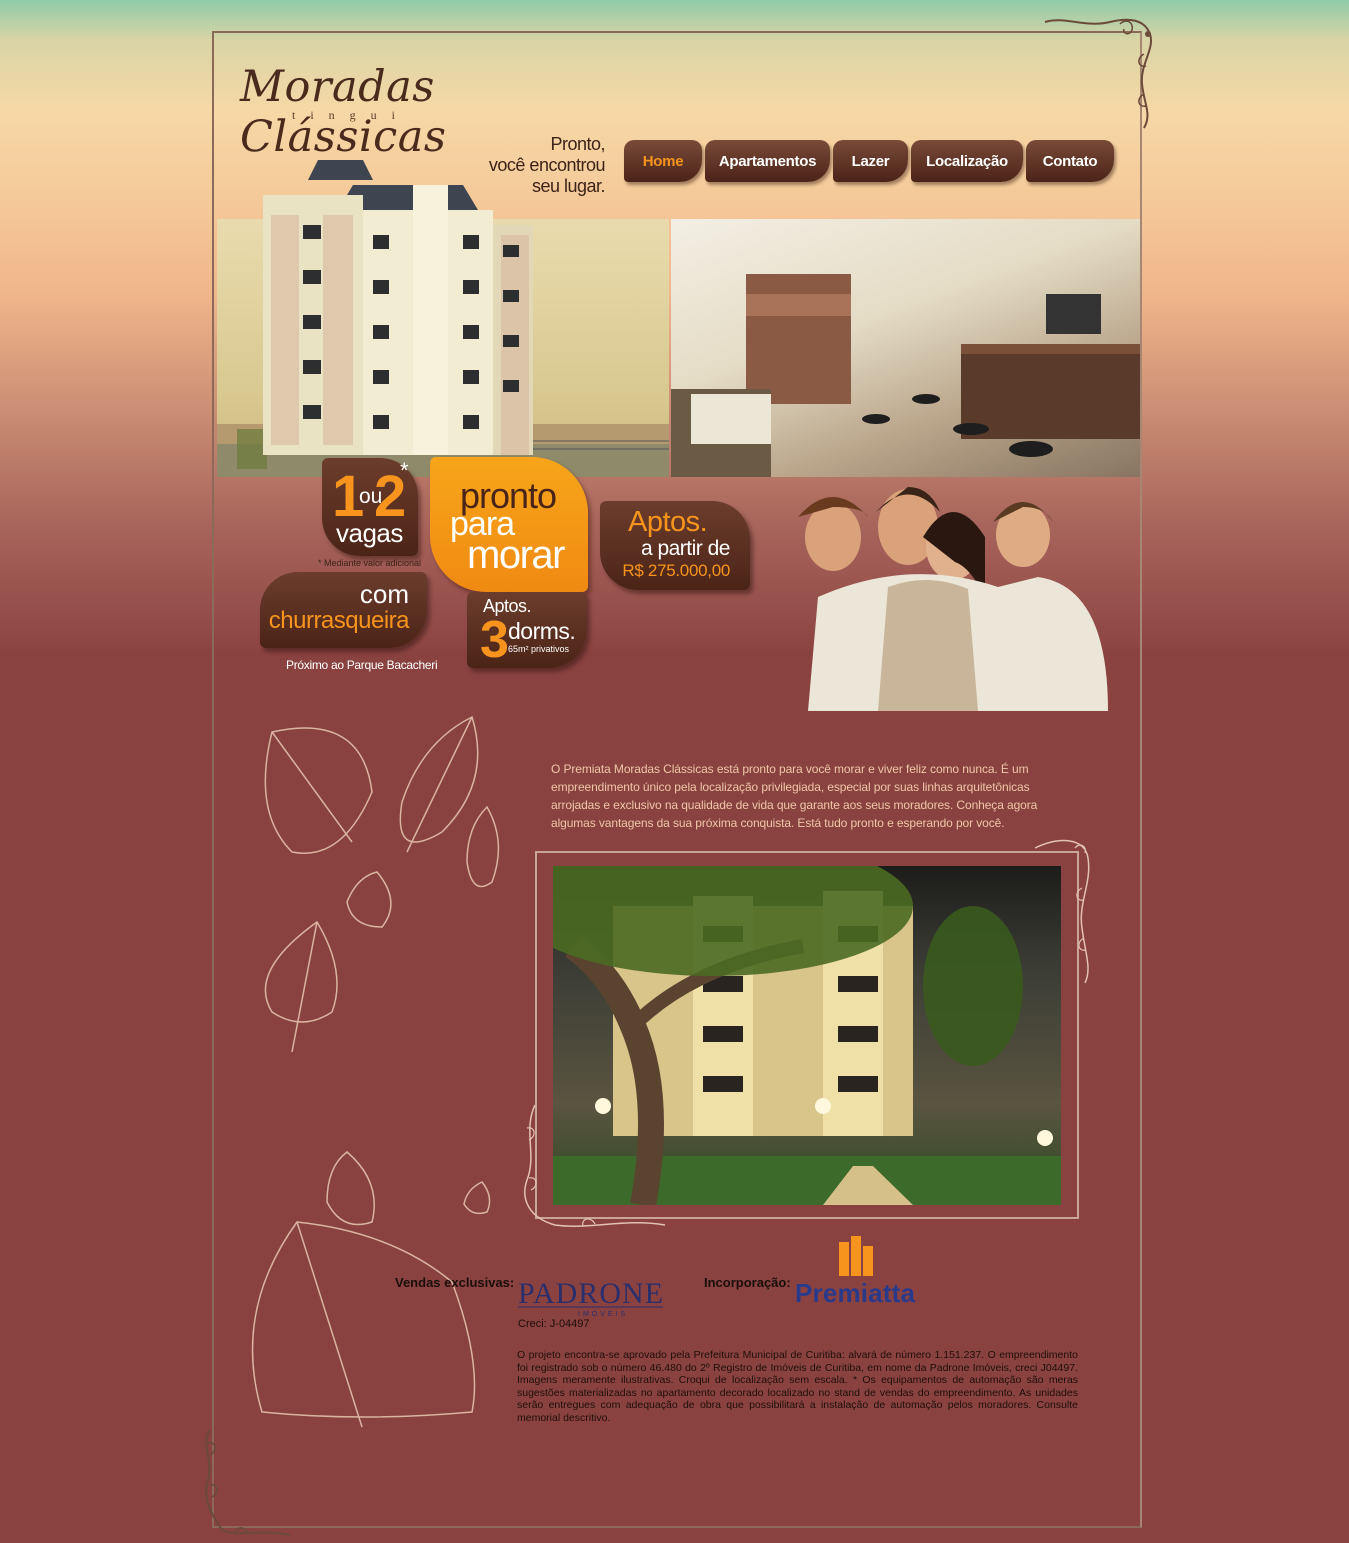 The width and height of the screenshot is (1349, 1543). Describe the element at coordinates (509, 524) in the screenshot. I see `ready-to-move-badge: pronto para morar` at that location.